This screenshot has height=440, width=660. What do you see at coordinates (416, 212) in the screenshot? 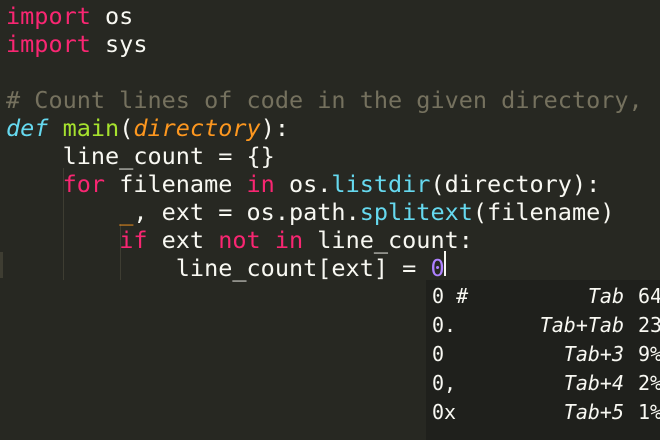
I see `code-token: splitext` at bounding box center [416, 212].